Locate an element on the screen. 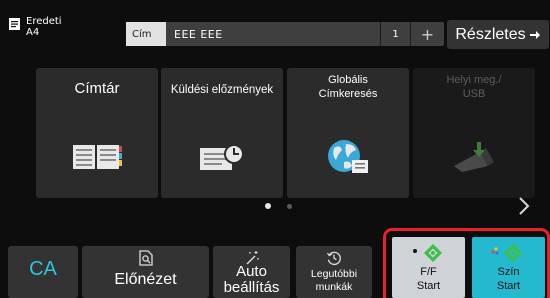 The width and height of the screenshot is (550, 298). original-setting: Eredeti A4 is located at coordinates (35, 27).